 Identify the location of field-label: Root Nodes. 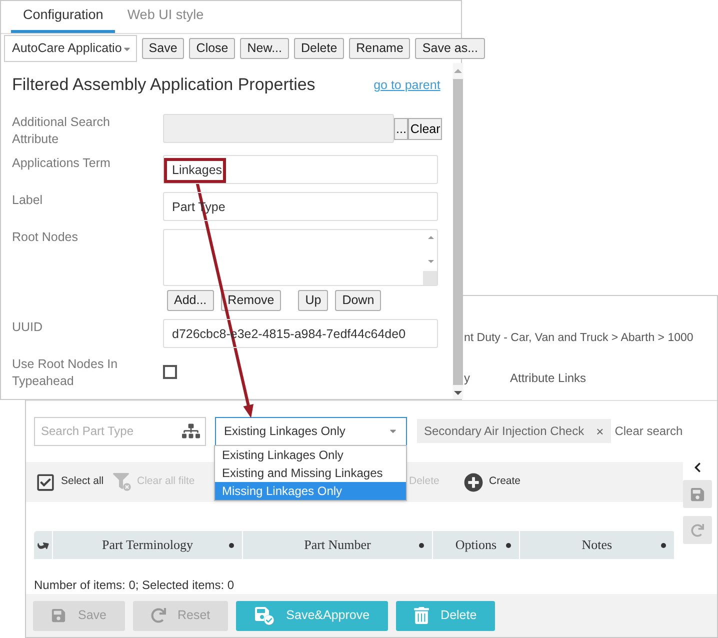
(46, 237).